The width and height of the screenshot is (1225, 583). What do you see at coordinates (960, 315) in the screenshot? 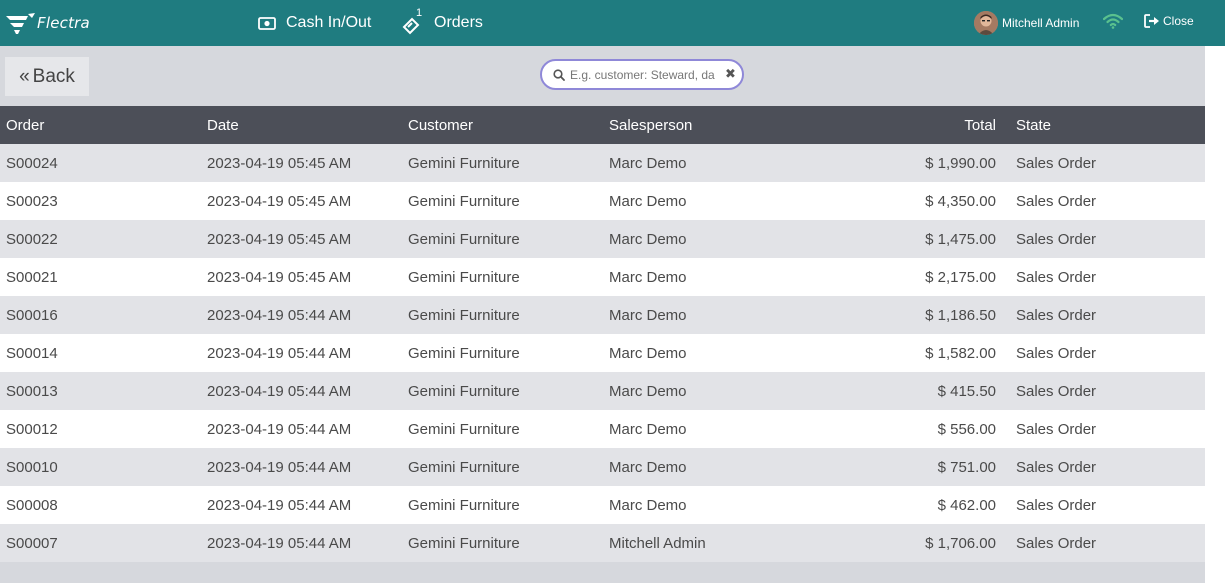
I see `cell-total: $ 1,186.50` at bounding box center [960, 315].